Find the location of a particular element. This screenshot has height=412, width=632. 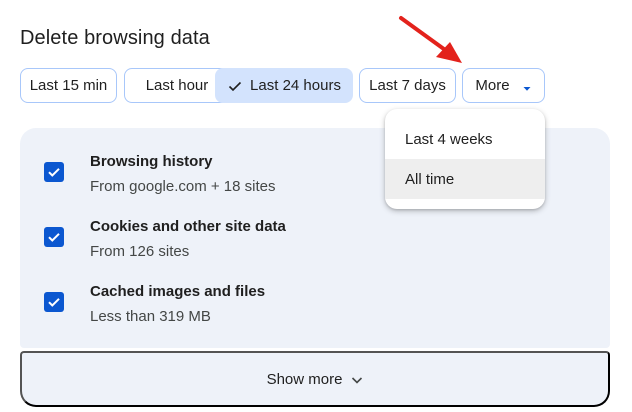

menu-item-all-time: All time is located at coordinates (465, 179).